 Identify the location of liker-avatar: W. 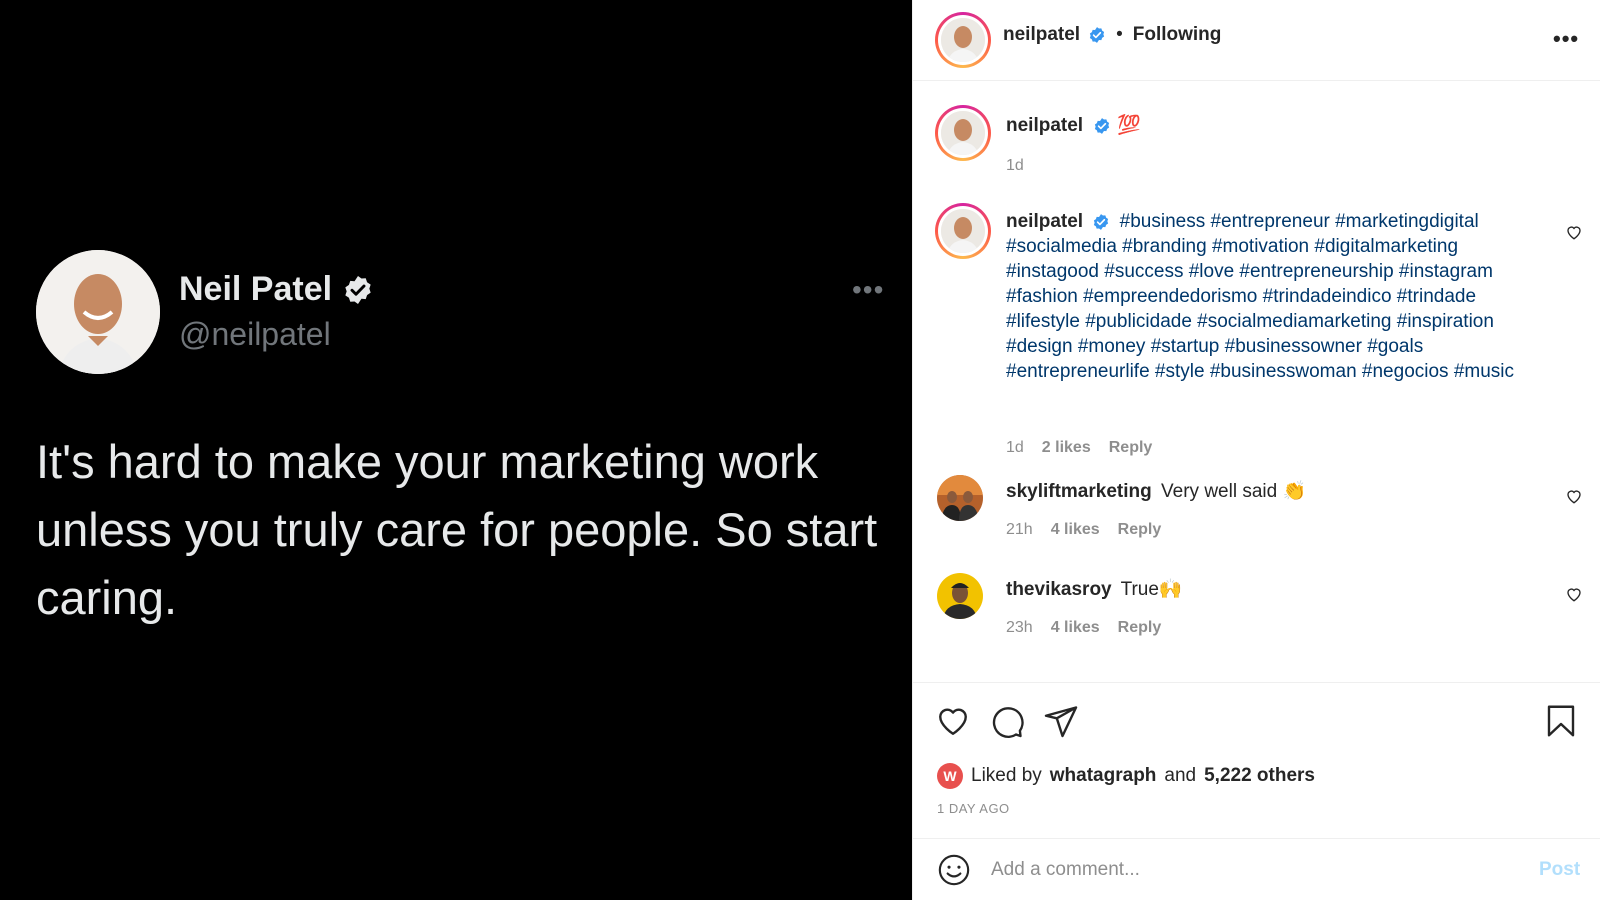
(950, 776).